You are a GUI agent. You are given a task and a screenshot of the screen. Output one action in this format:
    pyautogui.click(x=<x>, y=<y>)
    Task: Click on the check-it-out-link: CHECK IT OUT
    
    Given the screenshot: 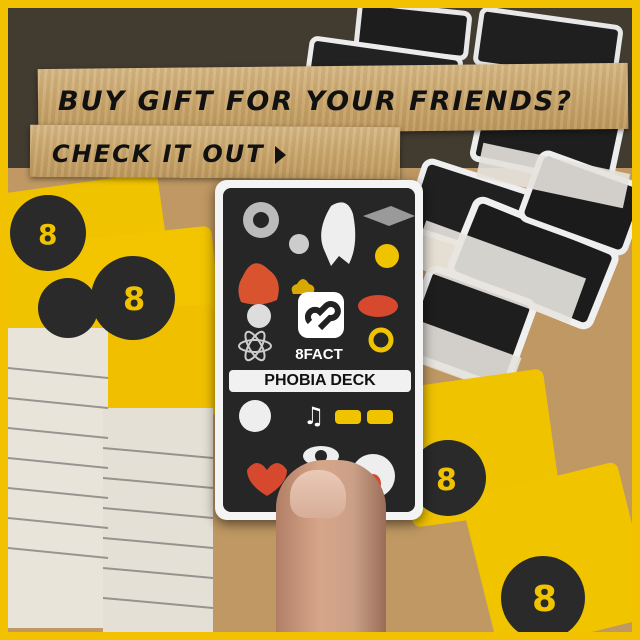 What is the action you would take?
    pyautogui.click(x=169, y=154)
    